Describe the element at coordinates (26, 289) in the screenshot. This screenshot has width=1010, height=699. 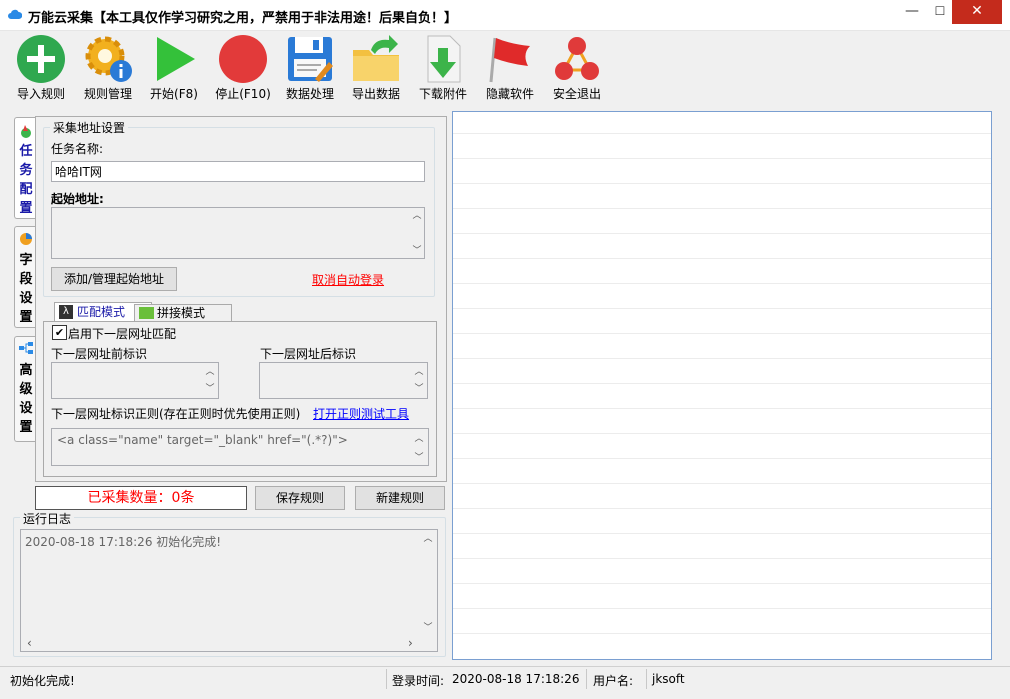
I see `tab-label: 字段设置` at that location.